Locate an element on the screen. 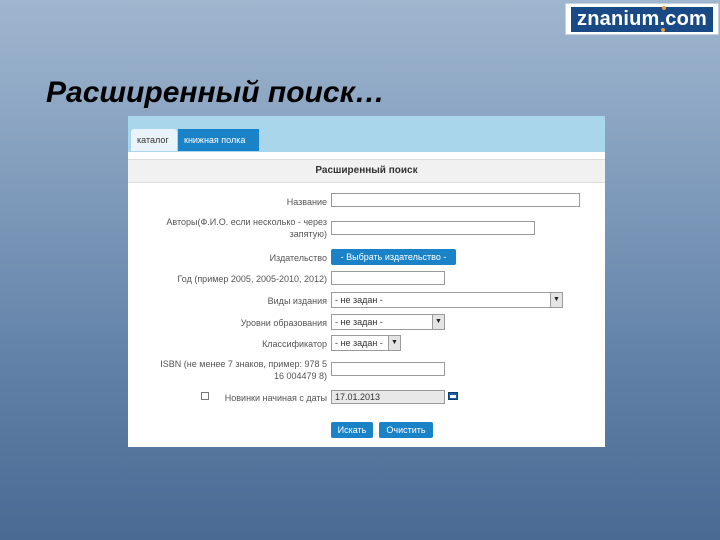  name-input is located at coordinates (455, 200).